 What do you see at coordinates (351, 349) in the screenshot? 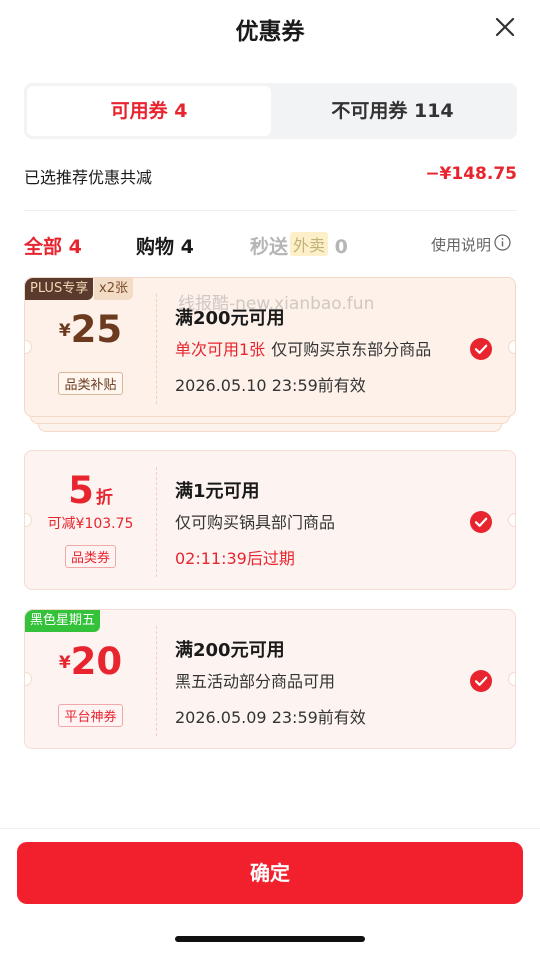
I see `coupon-scope-text: 仅可购买京东部分商品` at bounding box center [351, 349].